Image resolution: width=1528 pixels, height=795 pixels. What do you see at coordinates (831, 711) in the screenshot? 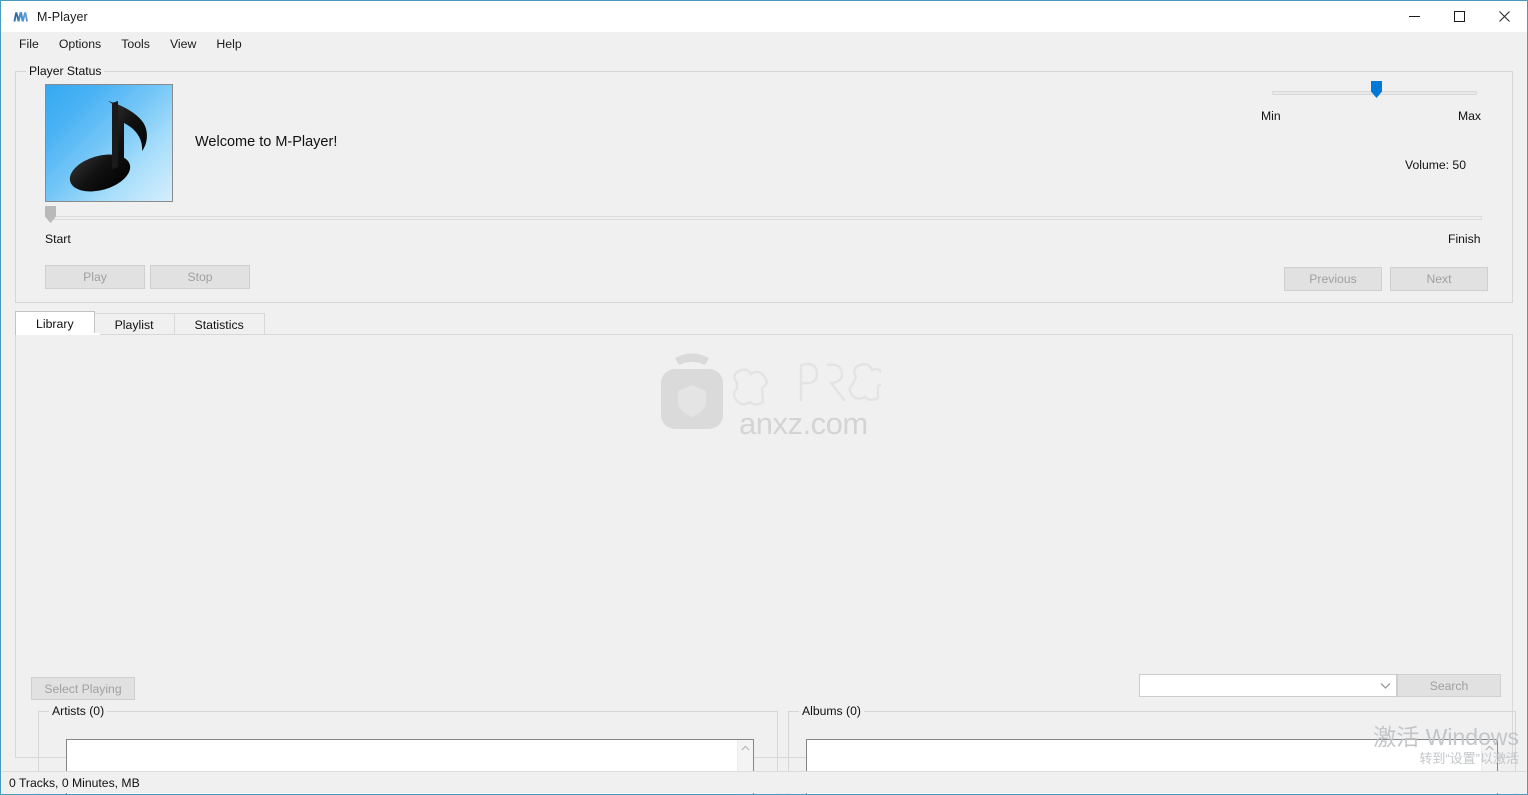
I see `albums-group-title: Albums (0)` at bounding box center [831, 711].